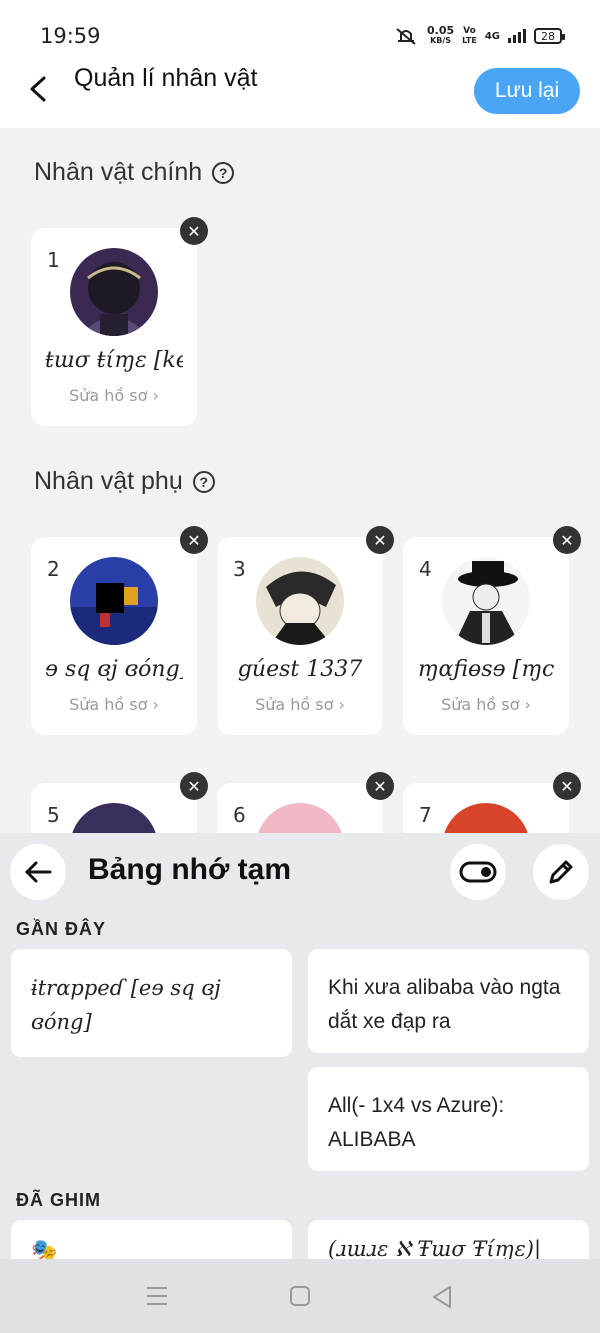 Image resolution: width=600 pixels, height=1333 pixels. Describe the element at coordinates (444, 1004) in the screenshot. I see `clipboard-item-text: Khi xưa alibaba vào ngta dắt xe đạp ra` at that location.